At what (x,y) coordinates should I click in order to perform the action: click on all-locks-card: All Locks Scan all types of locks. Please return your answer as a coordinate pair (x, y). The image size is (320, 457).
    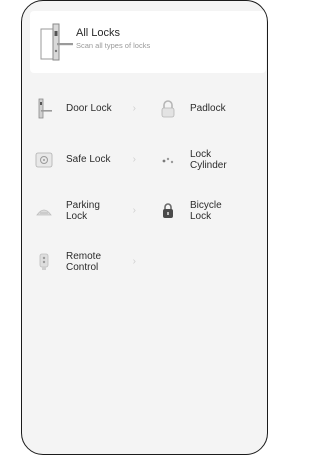
    Looking at the image, I should click on (148, 42).